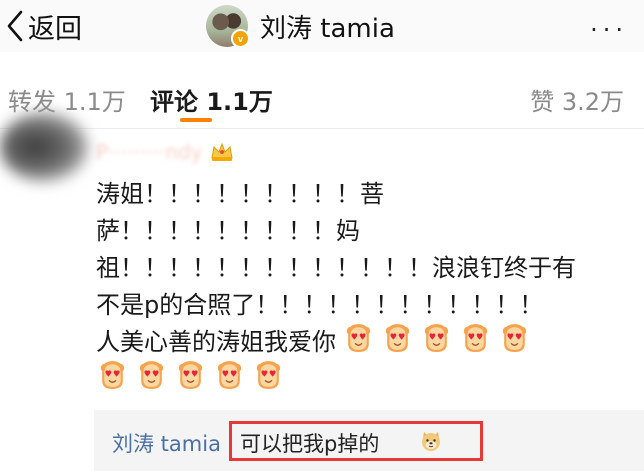 The image size is (644, 471). What do you see at coordinates (166, 443) in the screenshot?
I see `reply-author: 刘涛 tamia` at bounding box center [166, 443].